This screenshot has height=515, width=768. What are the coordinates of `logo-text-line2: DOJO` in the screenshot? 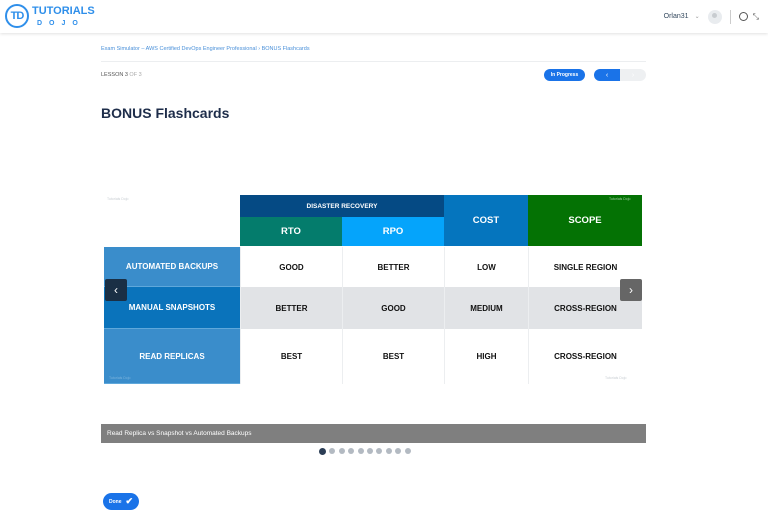 It's located at (61, 23).